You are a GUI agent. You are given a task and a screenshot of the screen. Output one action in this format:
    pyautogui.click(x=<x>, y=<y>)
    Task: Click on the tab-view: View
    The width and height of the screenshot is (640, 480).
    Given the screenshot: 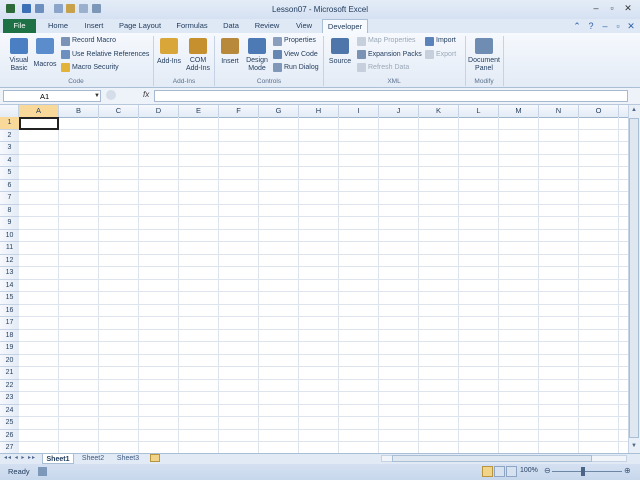 What is the action you would take?
    pyautogui.click(x=304, y=26)
    